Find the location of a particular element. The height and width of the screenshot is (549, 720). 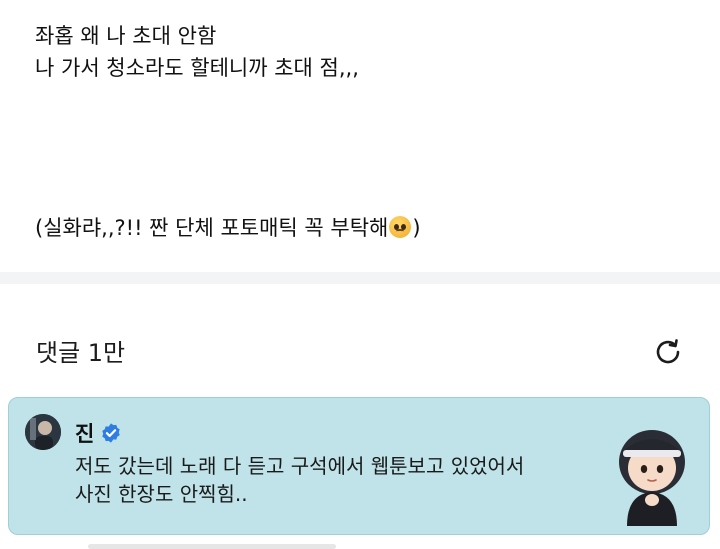

verified-badge-icon is located at coordinates (111, 433).